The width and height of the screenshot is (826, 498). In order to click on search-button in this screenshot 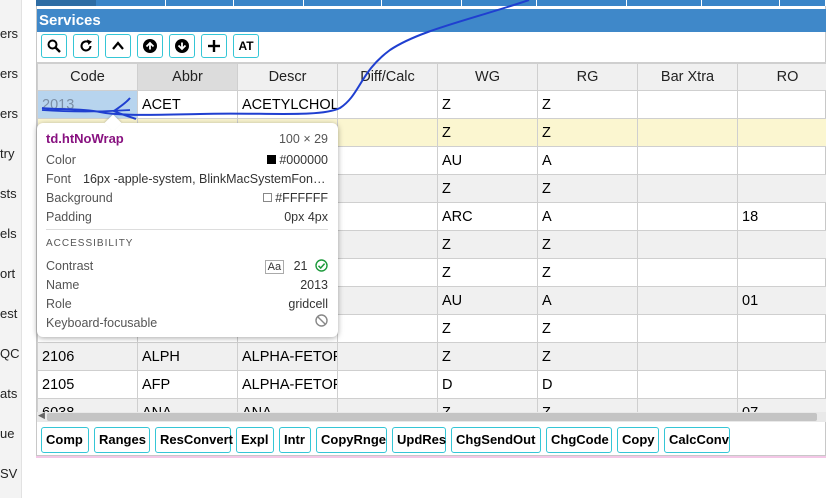, I will do `click(54, 46)`.